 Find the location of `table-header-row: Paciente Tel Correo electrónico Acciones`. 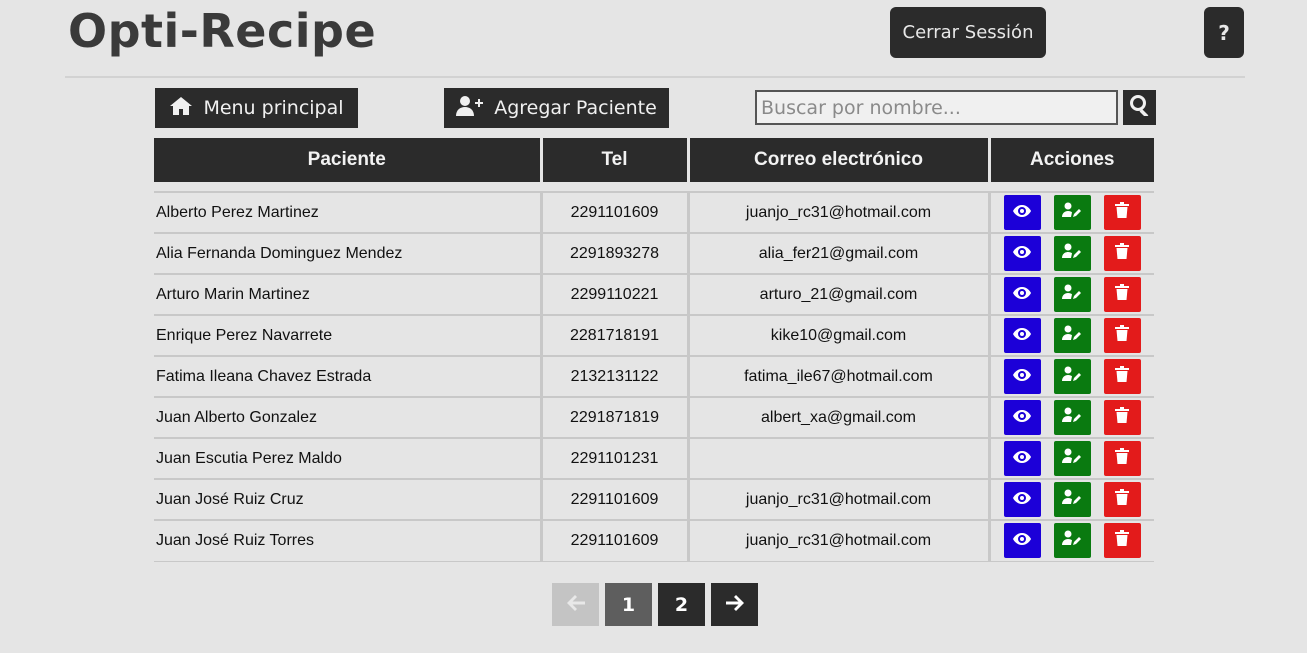

table-header-row: Paciente Tel Correo electrónico Acciones is located at coordinates (654, 160).